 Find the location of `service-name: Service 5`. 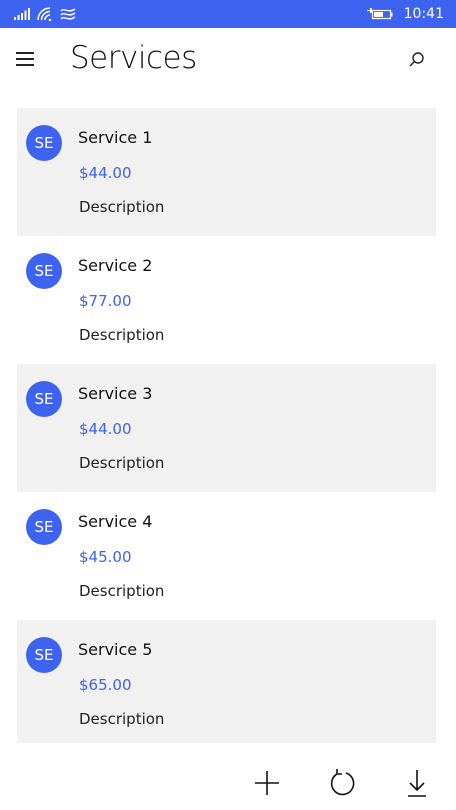

service-name: Service 5 is located at coordinates (115, 649).